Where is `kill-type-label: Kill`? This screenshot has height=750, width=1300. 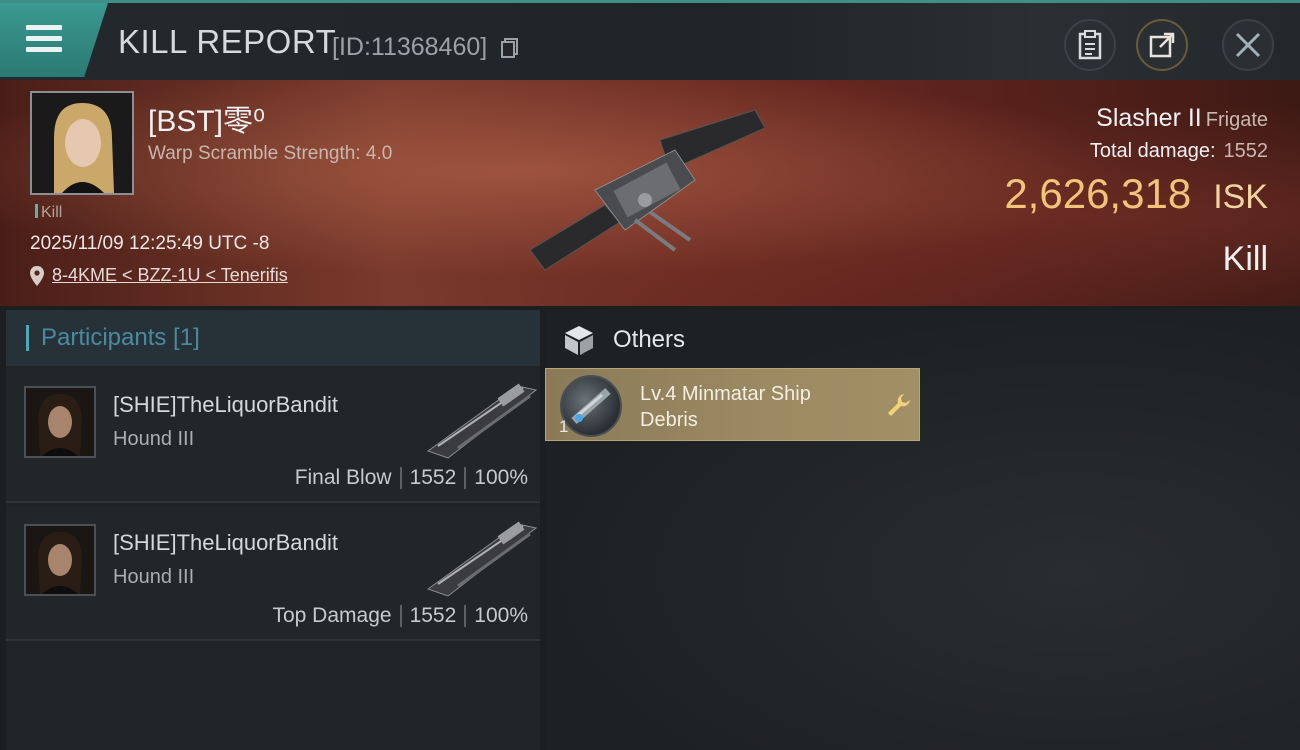 kill-type-label: Kill is located at coordinates (1245, 259).